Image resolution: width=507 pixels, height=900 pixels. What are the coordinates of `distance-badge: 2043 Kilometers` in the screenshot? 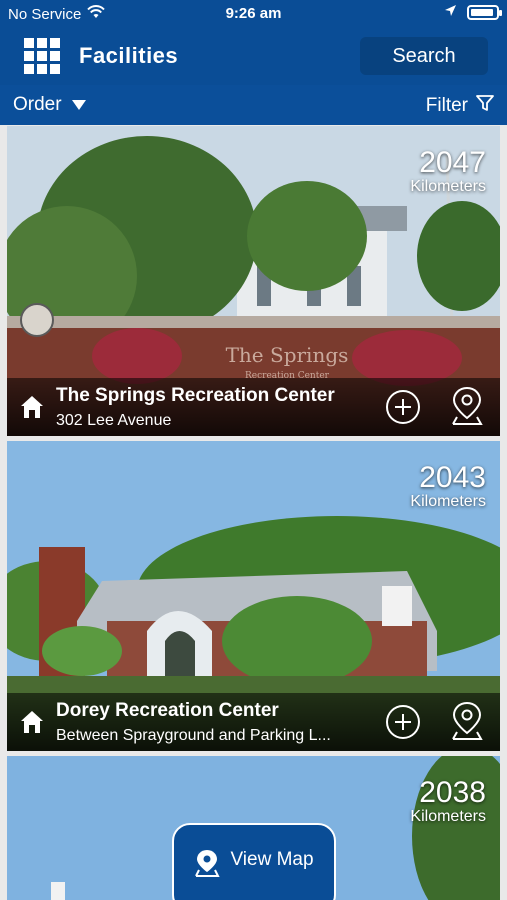 It's located at (448, 487).